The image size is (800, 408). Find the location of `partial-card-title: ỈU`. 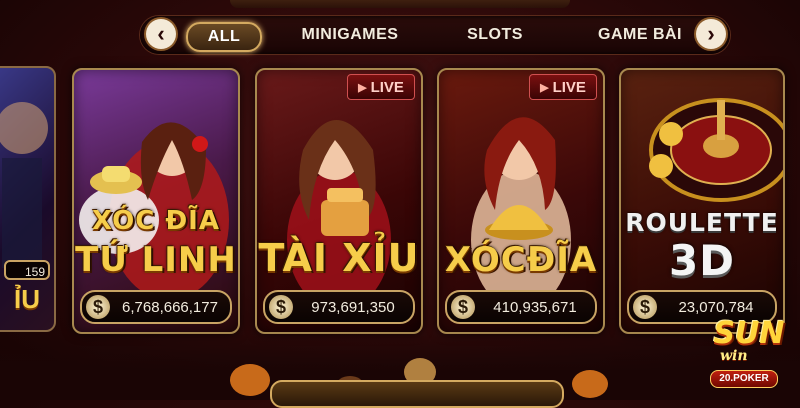

partial-card-title: ỈU is located at coordinates (27, 299).